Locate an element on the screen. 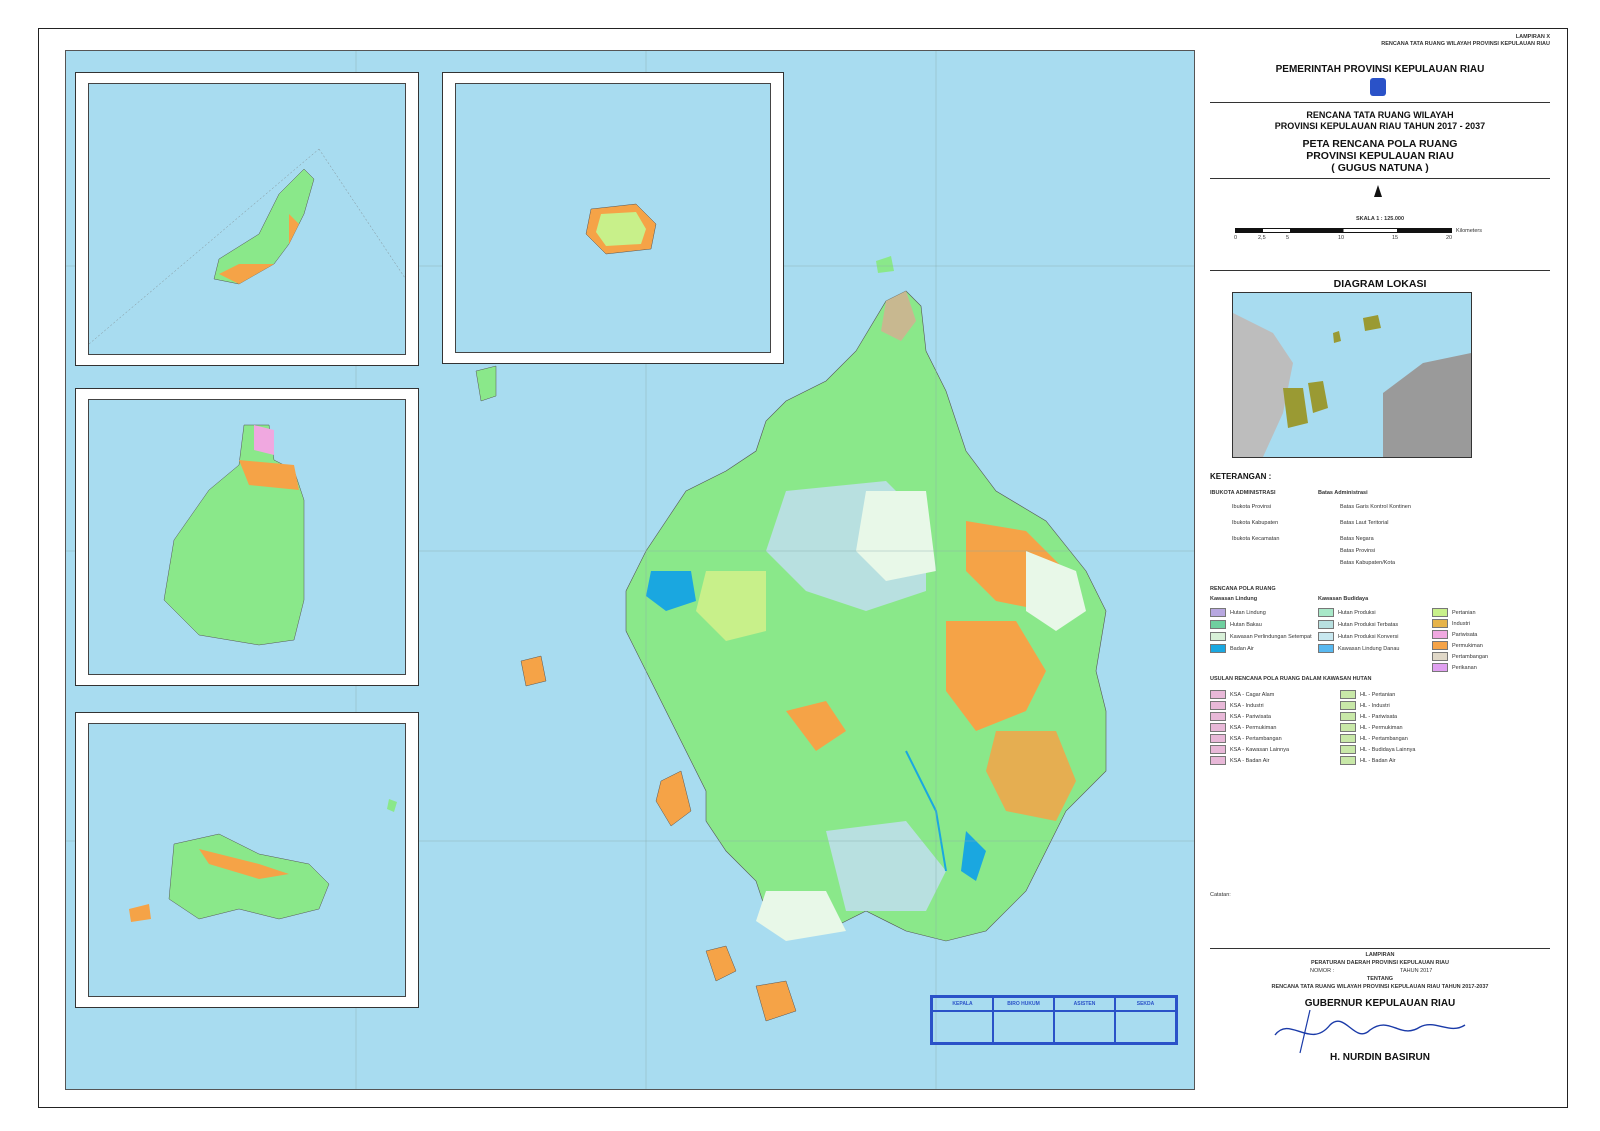 This screenshot has height=1131, width=1600. budidaya-item-label: Hutan Produksi is located at coordinates (1357, 612).